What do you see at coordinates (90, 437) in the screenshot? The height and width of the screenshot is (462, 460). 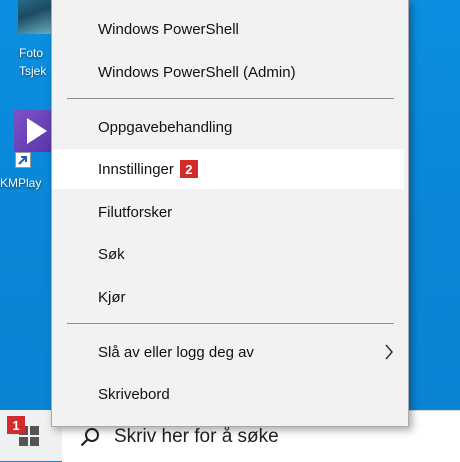 I see `search-icon` at bounding box center [90, 437].